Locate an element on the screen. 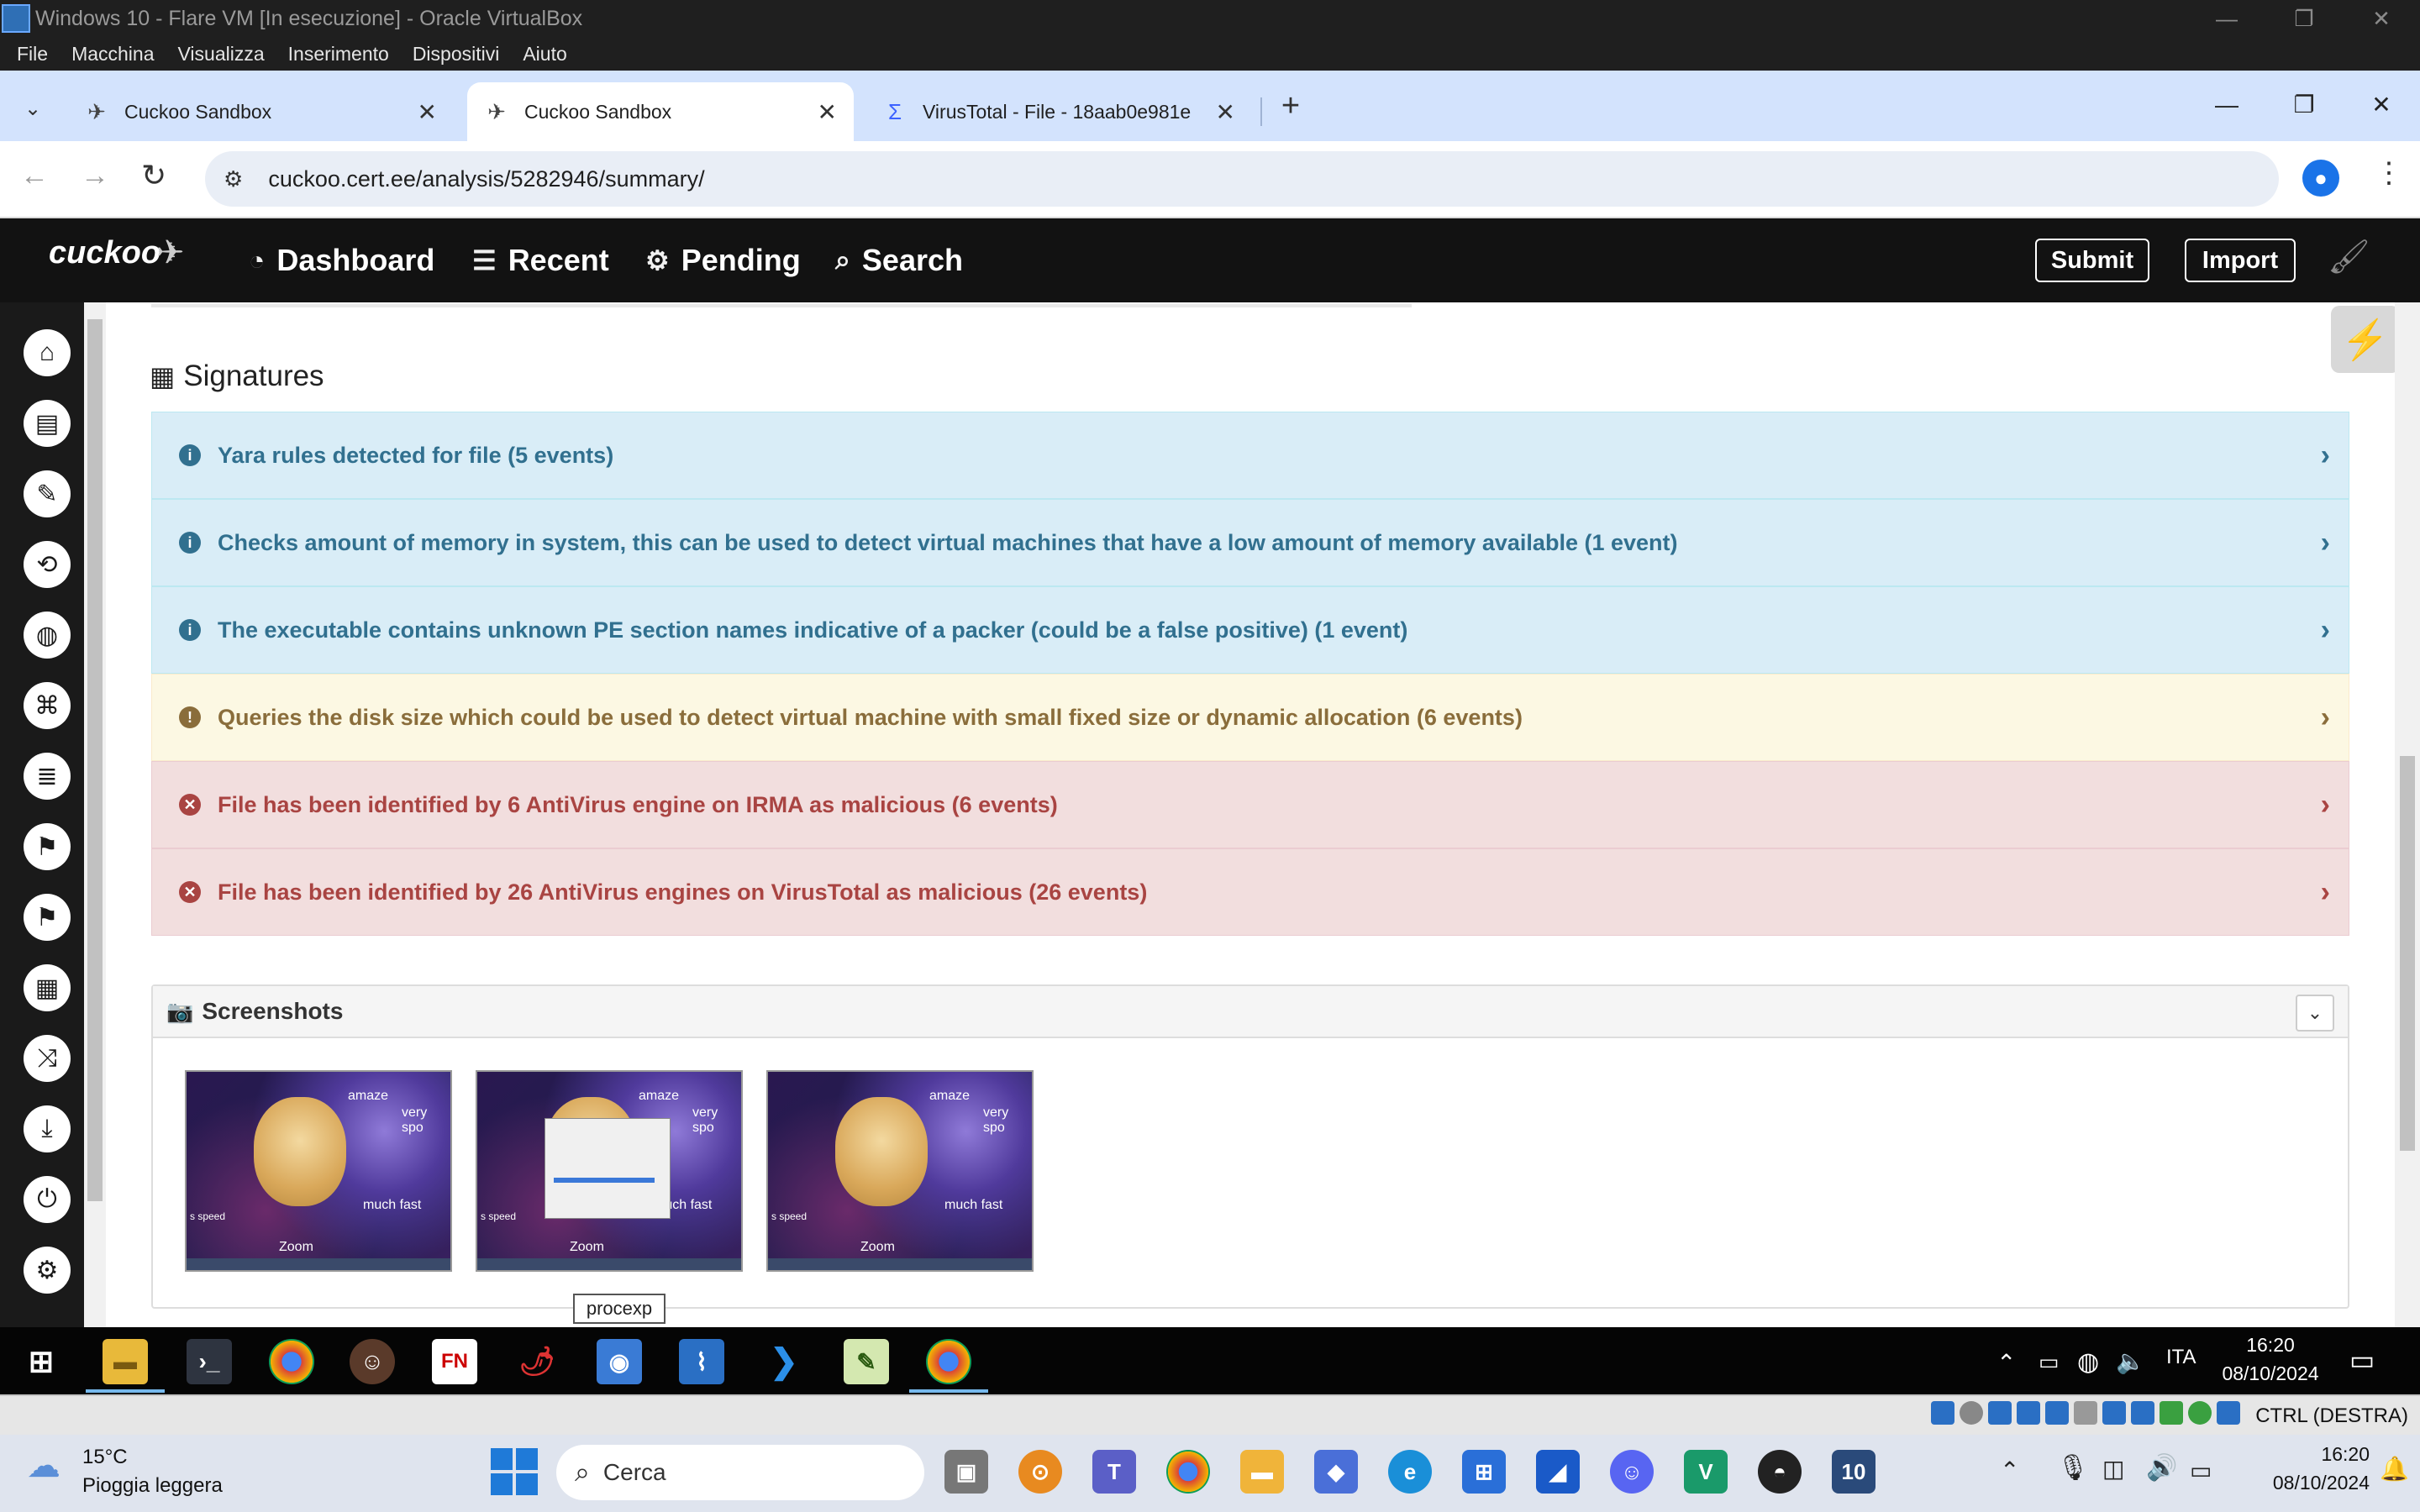 Image resolution: width=2420 pixels, height=1512 pixels. teams-icon: T is located at coordinates (1114, 1472).